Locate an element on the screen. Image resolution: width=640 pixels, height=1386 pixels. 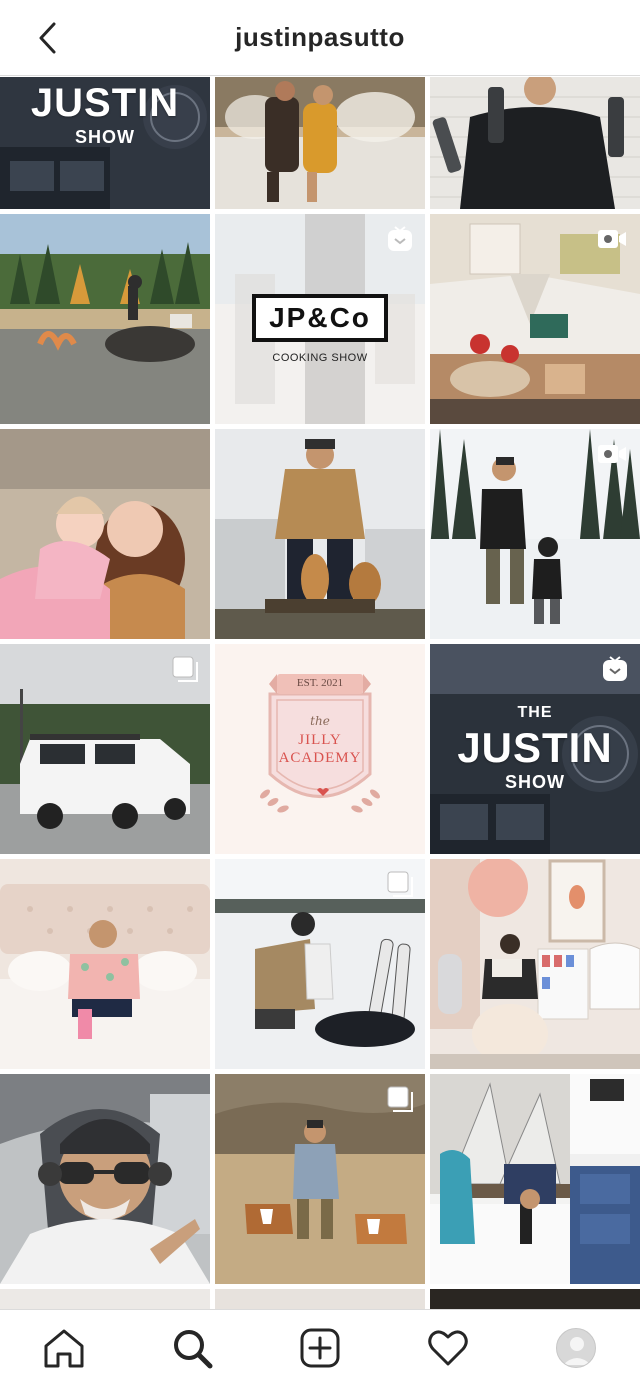
post-tile: EST. 2021 the JILLY ACADEMY is located at coordinates (320, 749).